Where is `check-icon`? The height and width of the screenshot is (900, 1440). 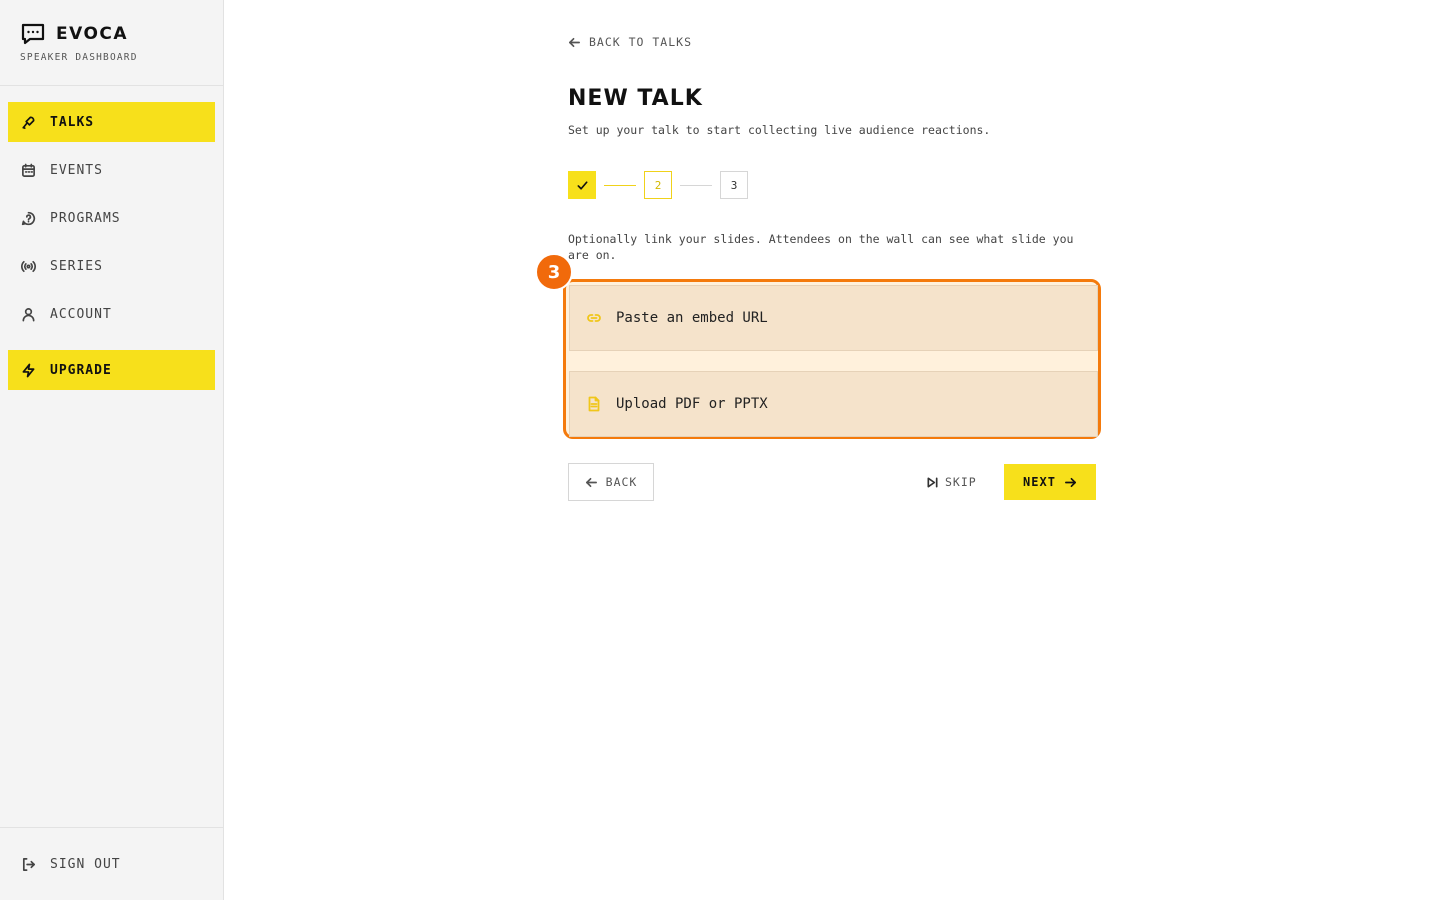
check-icon is located at coordinates (582, 185).